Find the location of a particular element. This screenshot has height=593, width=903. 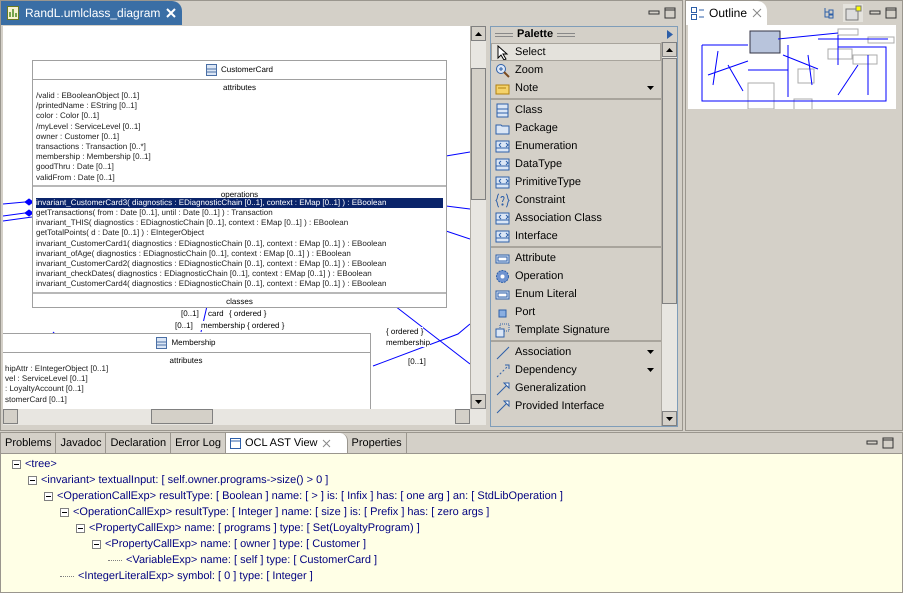

palette-item: Attribute is located at coordinates (576, 258).